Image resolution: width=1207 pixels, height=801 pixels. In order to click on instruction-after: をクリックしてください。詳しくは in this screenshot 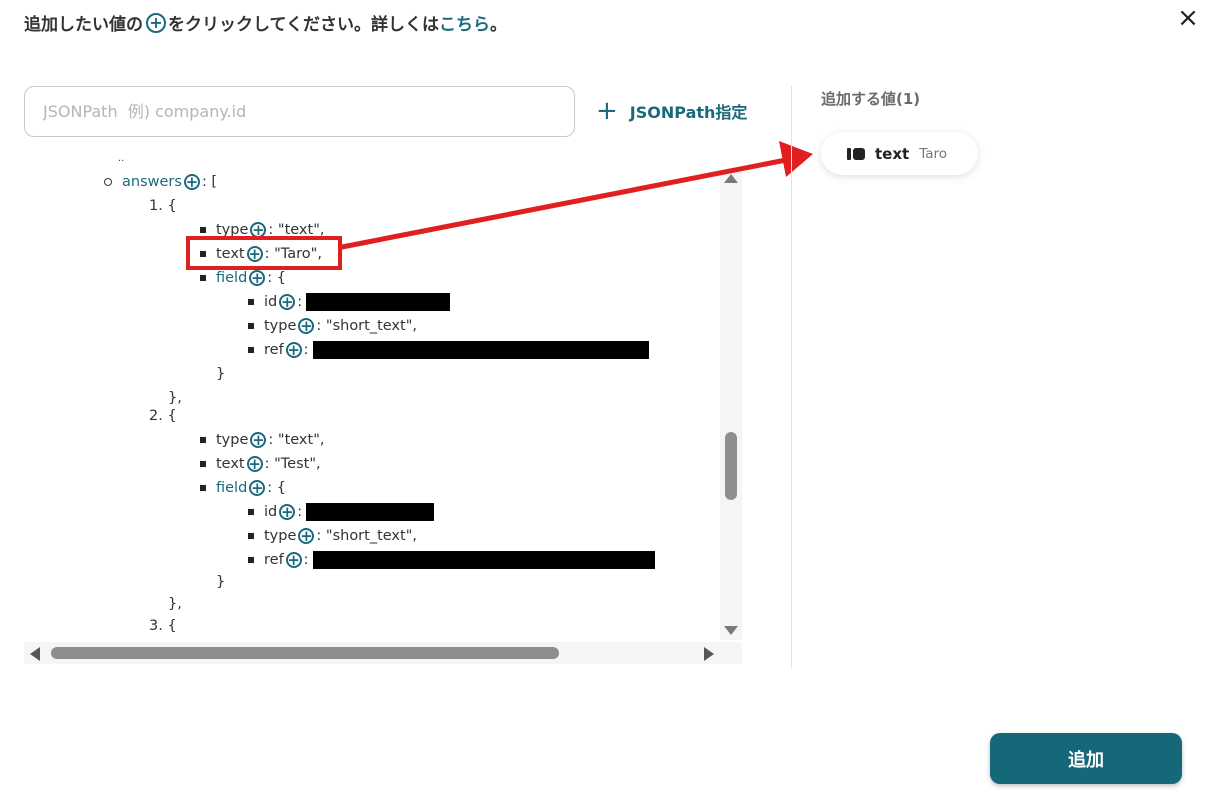, I will do `click(303, 25)`.